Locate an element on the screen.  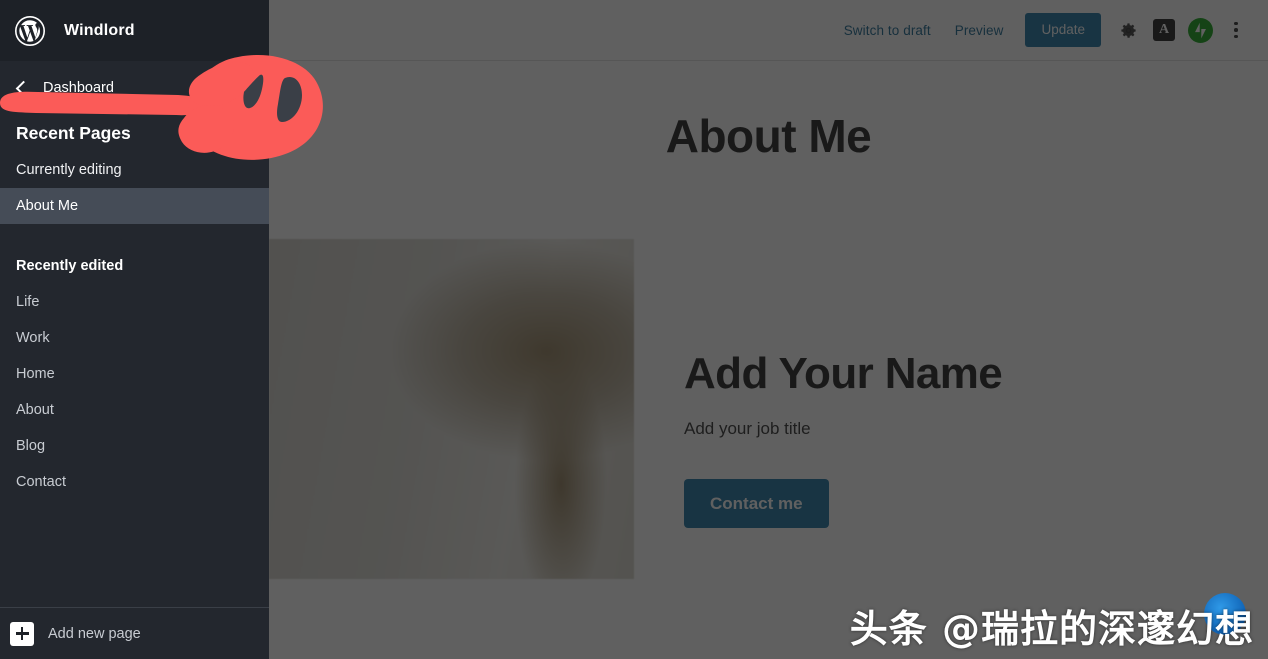
sidebar-item-life: Life is located at coordinates (134, 302).